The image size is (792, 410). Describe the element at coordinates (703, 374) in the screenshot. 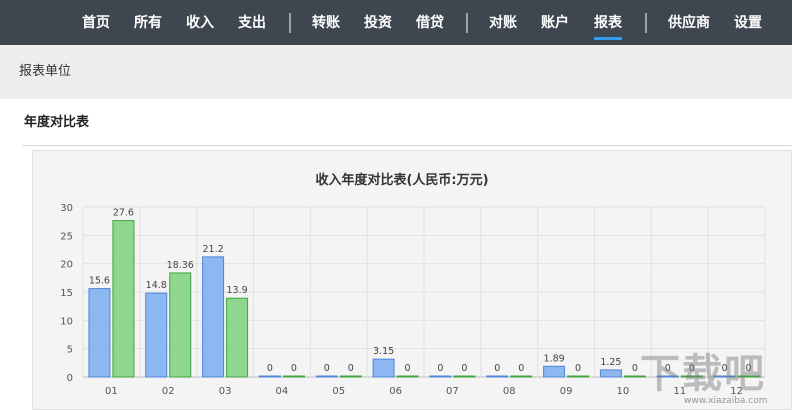

I see `watermark-logo: 下载吧` at that location.